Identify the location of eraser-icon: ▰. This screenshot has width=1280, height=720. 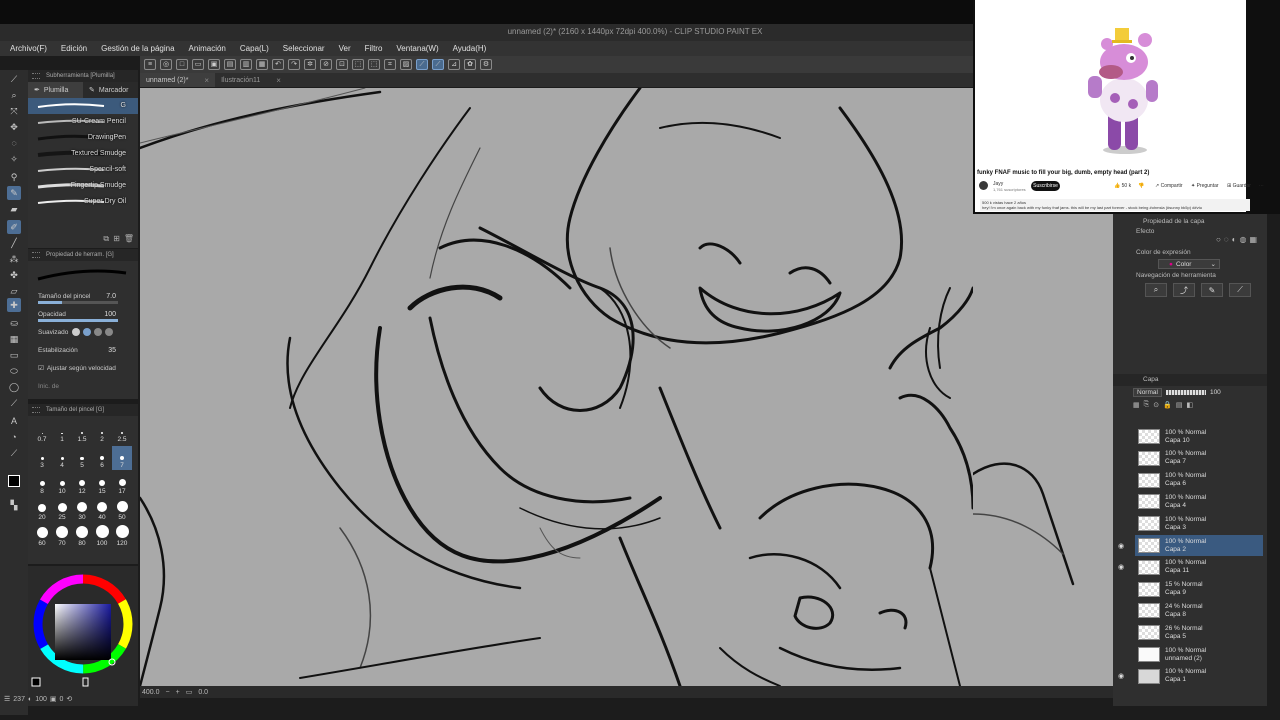
(14, 209).